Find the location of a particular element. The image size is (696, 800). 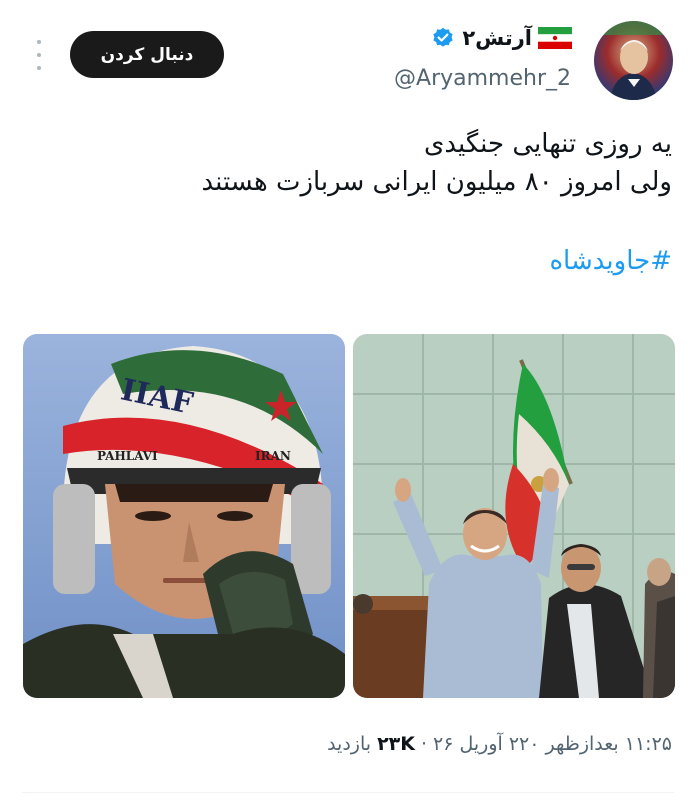

more-vertical-icon is located at coordinates (39, 42).